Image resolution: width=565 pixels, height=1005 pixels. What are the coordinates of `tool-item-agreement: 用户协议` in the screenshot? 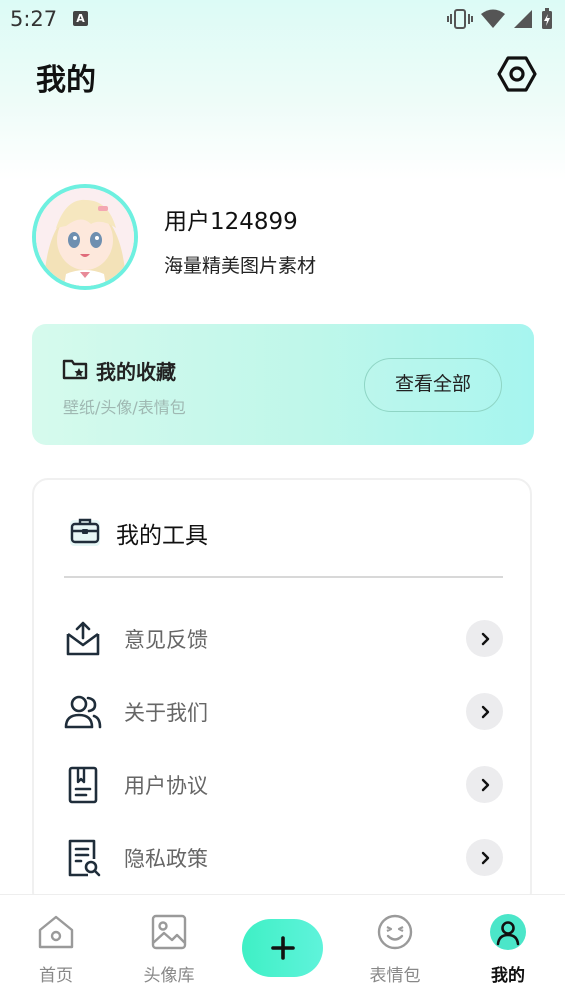 It's located at (284, 784).